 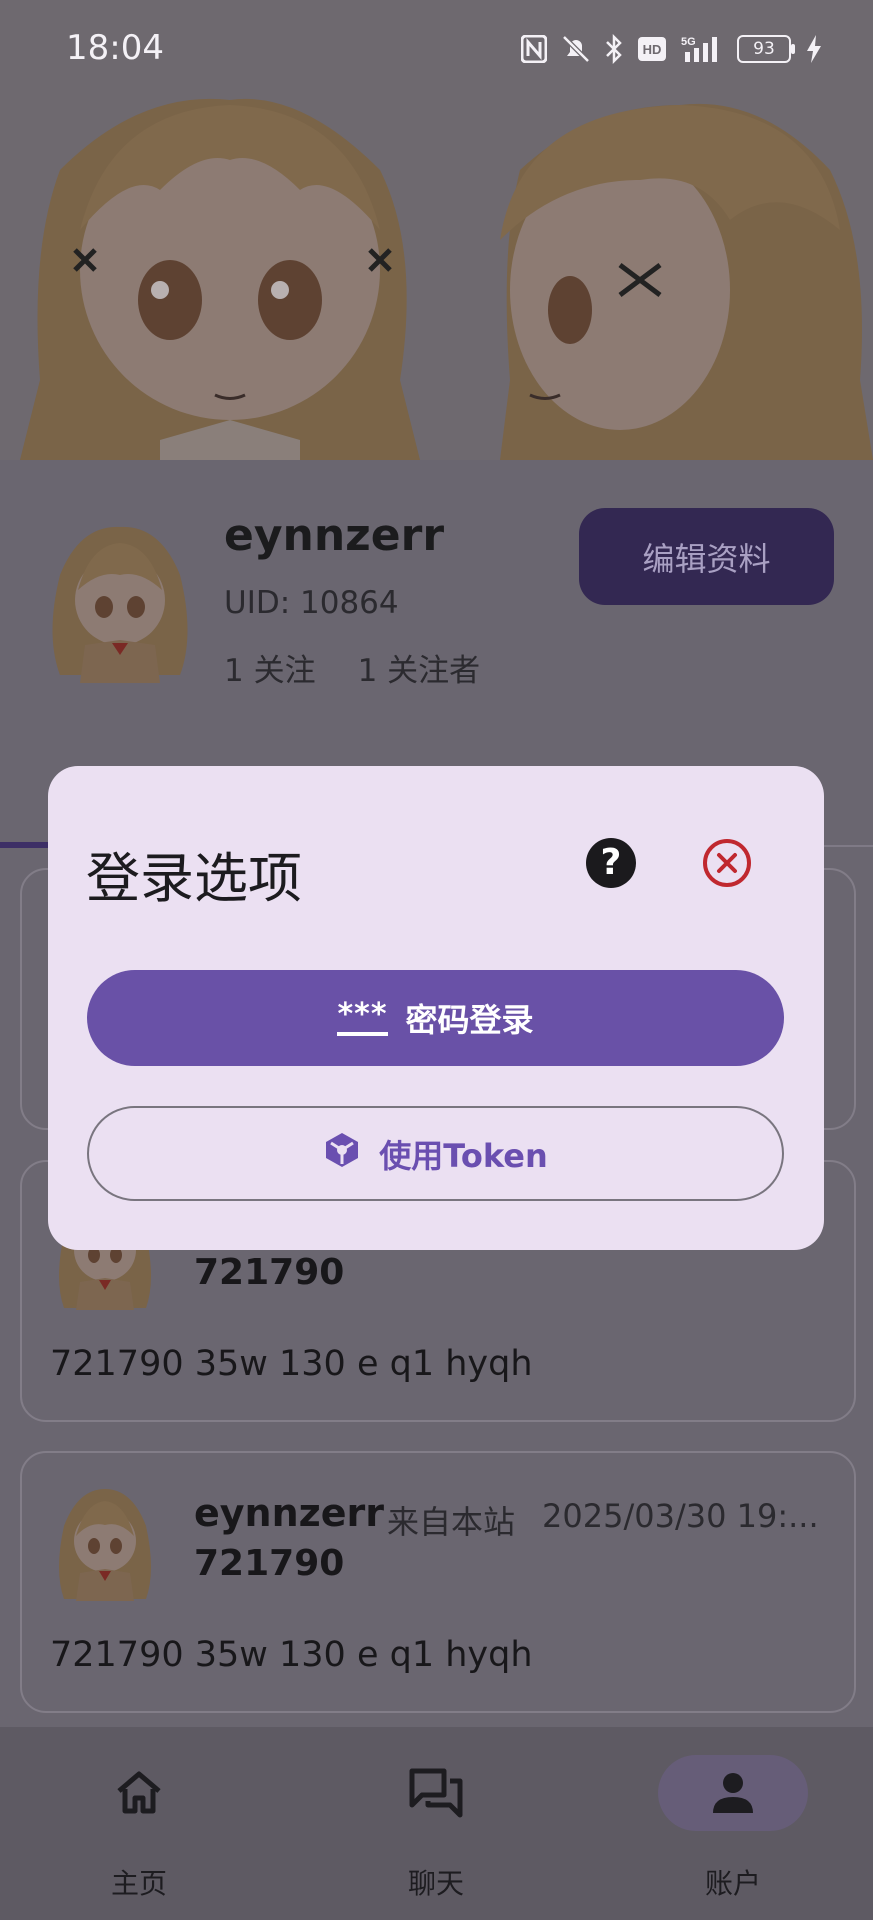 I want to click on followers-count: 1 关注者, so click(x=419, y=671).